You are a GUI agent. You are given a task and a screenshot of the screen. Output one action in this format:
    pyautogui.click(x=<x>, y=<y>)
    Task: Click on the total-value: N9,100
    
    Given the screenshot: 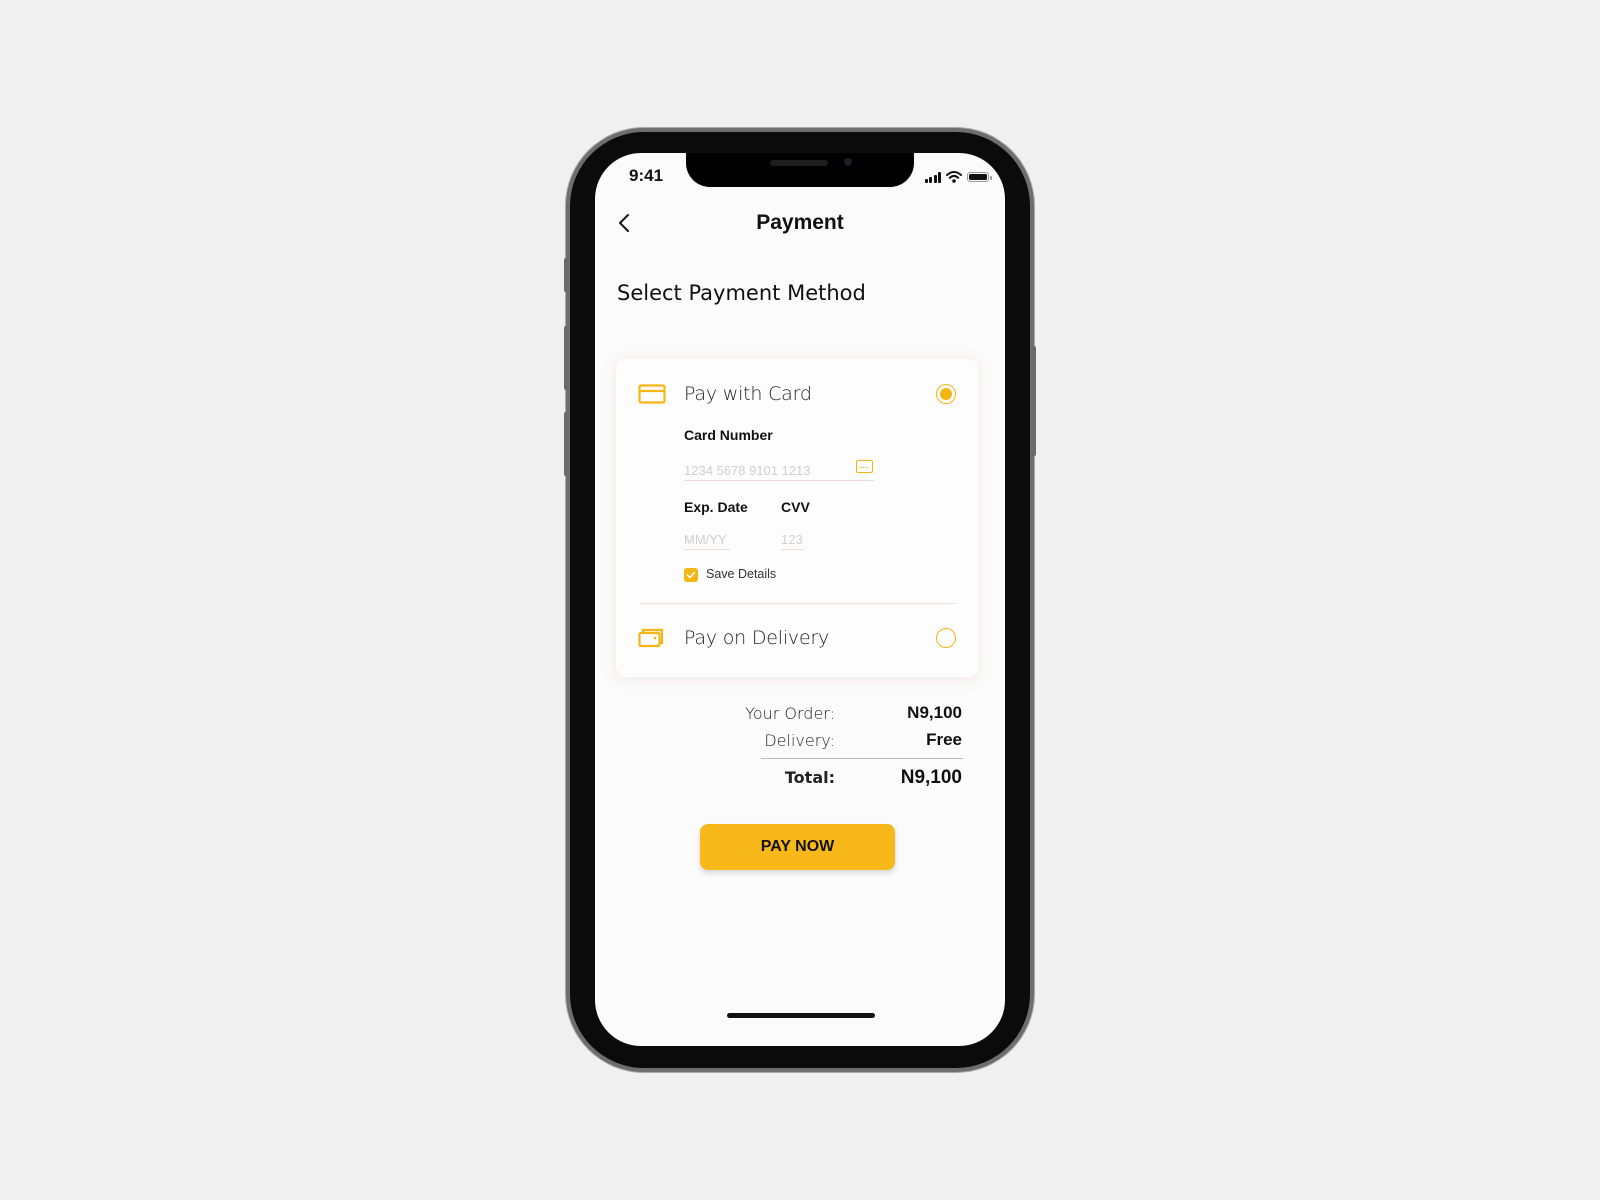 What is the action you would take?
    pyautogui.click(x=931, y=777)
    